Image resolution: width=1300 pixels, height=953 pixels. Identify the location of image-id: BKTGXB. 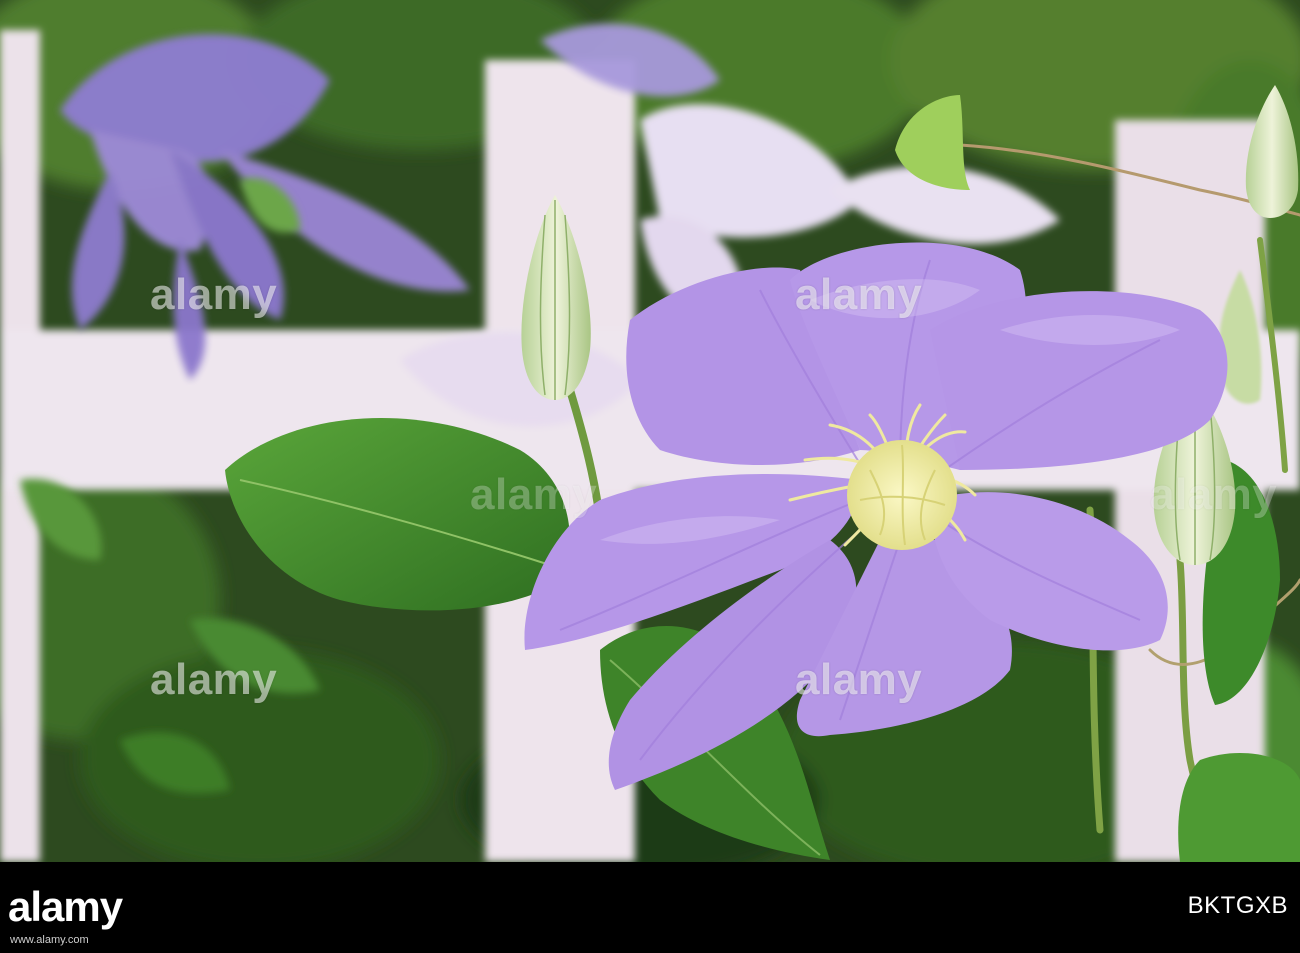
(1237, 905).